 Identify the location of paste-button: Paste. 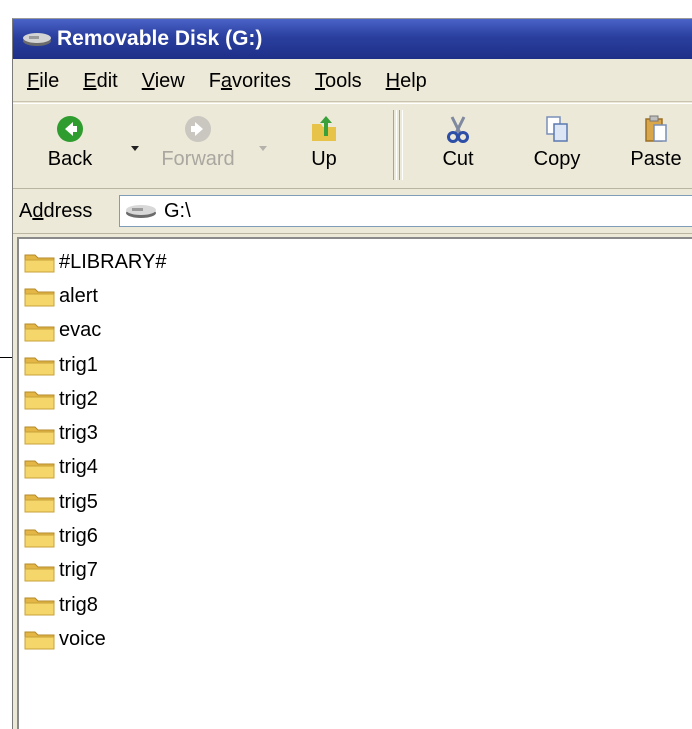
(656, 142).